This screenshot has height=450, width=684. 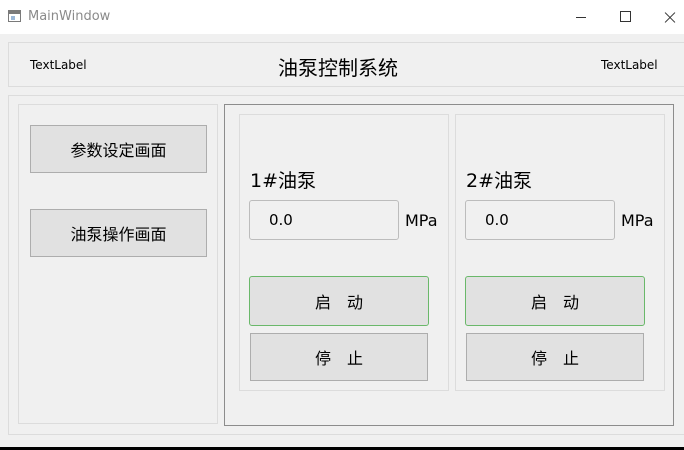 What do you see at coordinates (637, 220) in the screenshot?
I see `pump-2-unit: MPa` at bounding box center [637, 220].